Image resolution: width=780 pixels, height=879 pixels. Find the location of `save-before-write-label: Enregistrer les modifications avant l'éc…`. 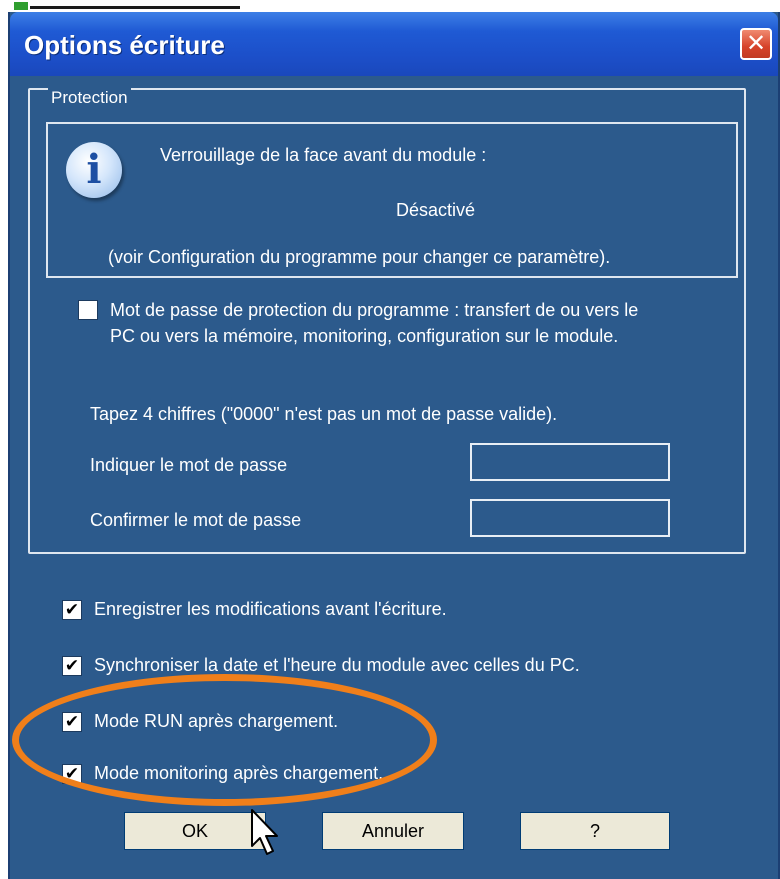

save-before-write-label: Enregistrer les modifications avant l'éc… is located at coordinates (270, 609).